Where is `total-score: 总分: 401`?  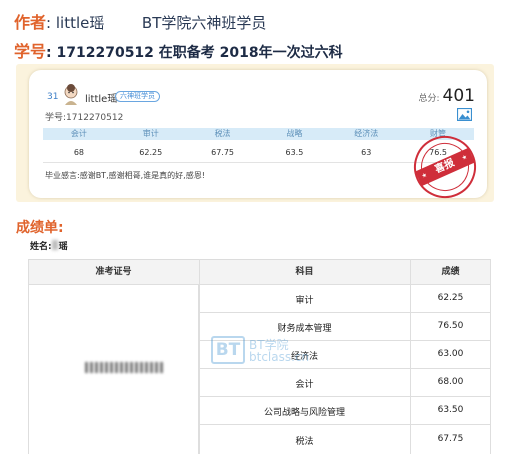 total-score: 总分: 401 is located at coordinates (447, 96).